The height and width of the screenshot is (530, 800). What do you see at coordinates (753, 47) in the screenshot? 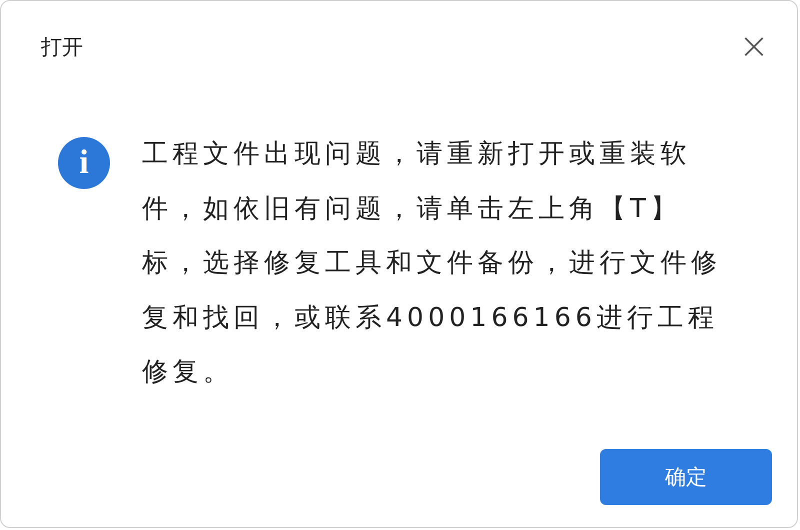
I see `close-button: ×` at bounding box center [753, 47].